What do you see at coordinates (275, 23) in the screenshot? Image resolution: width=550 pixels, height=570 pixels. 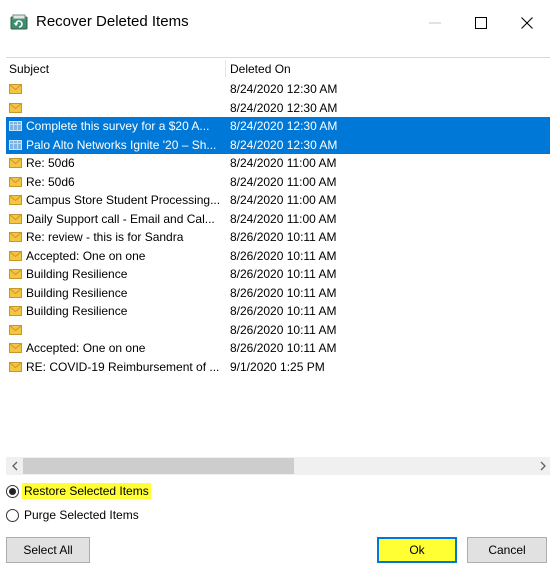 I see `title-bar: Recover Deleted Items` at bounding box center [275, 23].